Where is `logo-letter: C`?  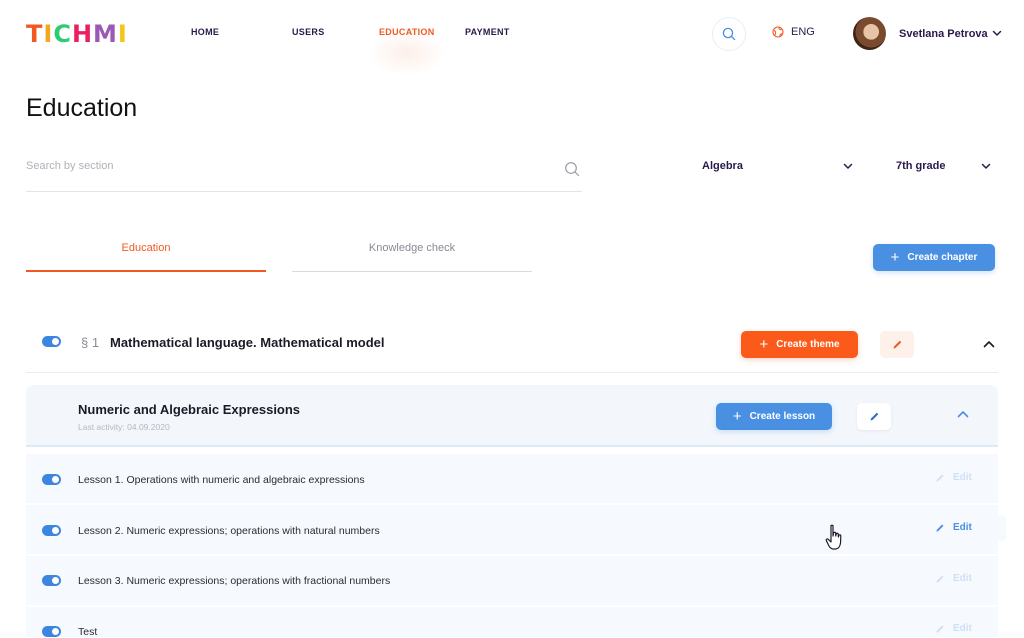
logo-letter: C is located at coordinates (62, 34).